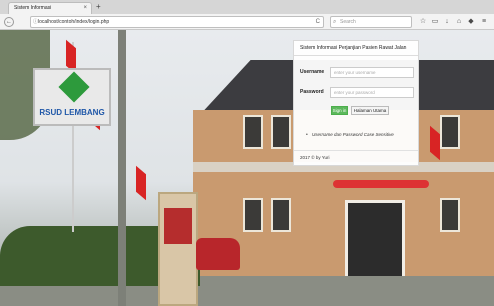 Image resolution: width=494 pixels, height=306 pixels. What do you see at coordinates (339, 110) in the screenshot?
I see `signin-button: Sign in` at bounding box center [339, 110].